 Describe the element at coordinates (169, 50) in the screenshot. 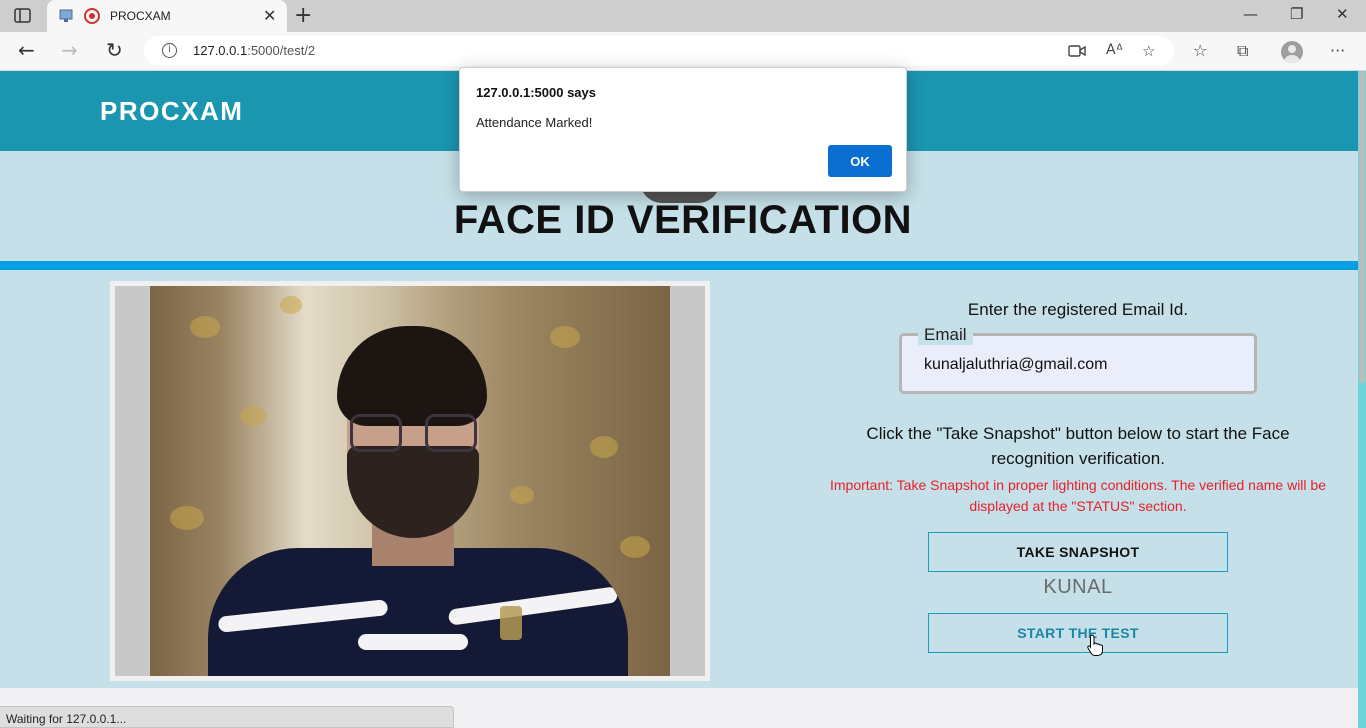

I see `site-info-icon: i` at that location.